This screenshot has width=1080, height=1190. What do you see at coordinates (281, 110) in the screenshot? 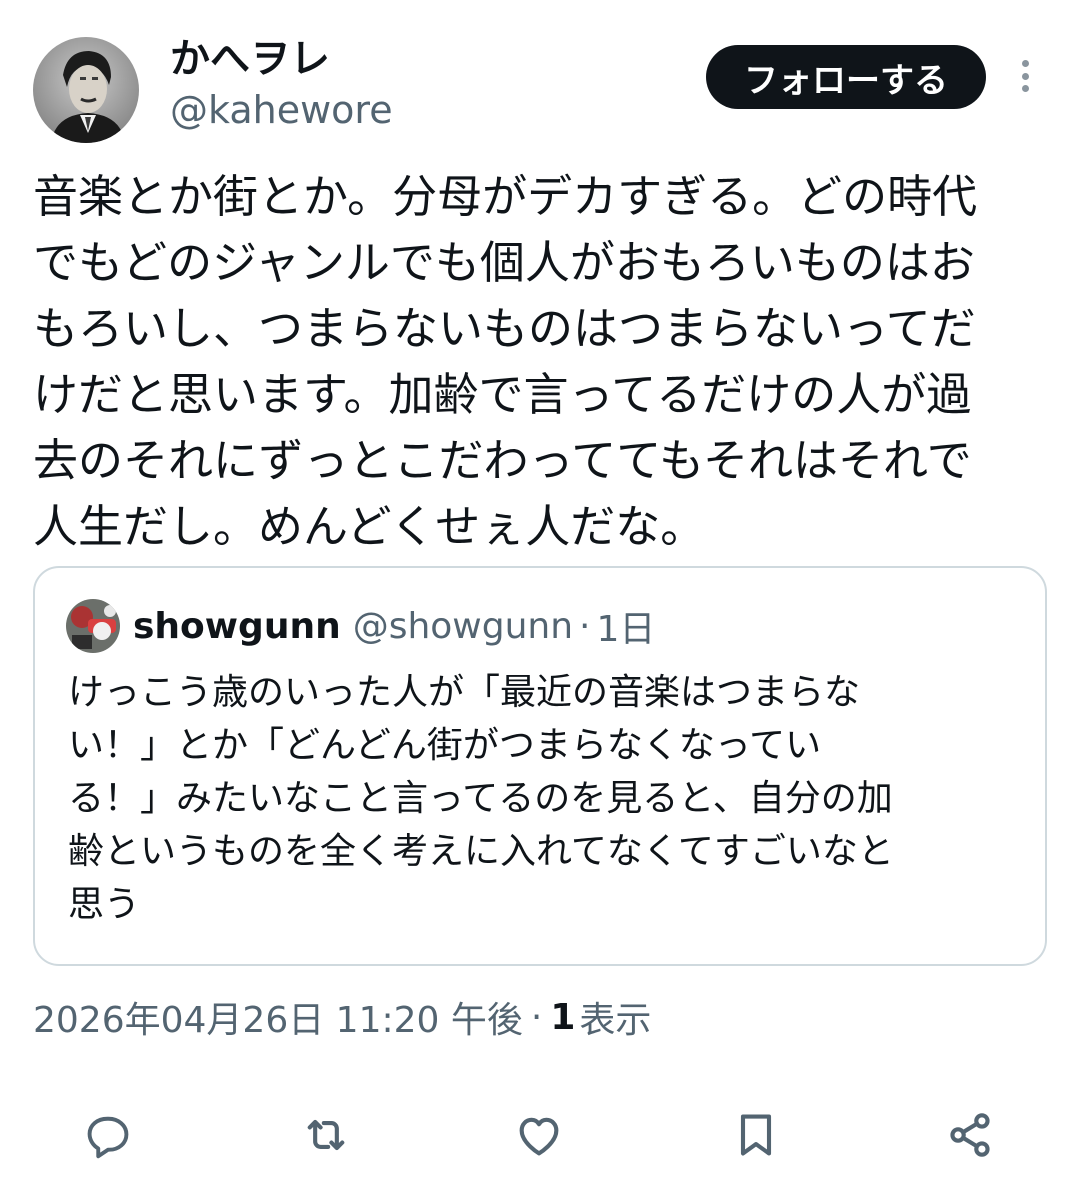
I see `author-handle: @kahewore` at bounding box center [281, 110].